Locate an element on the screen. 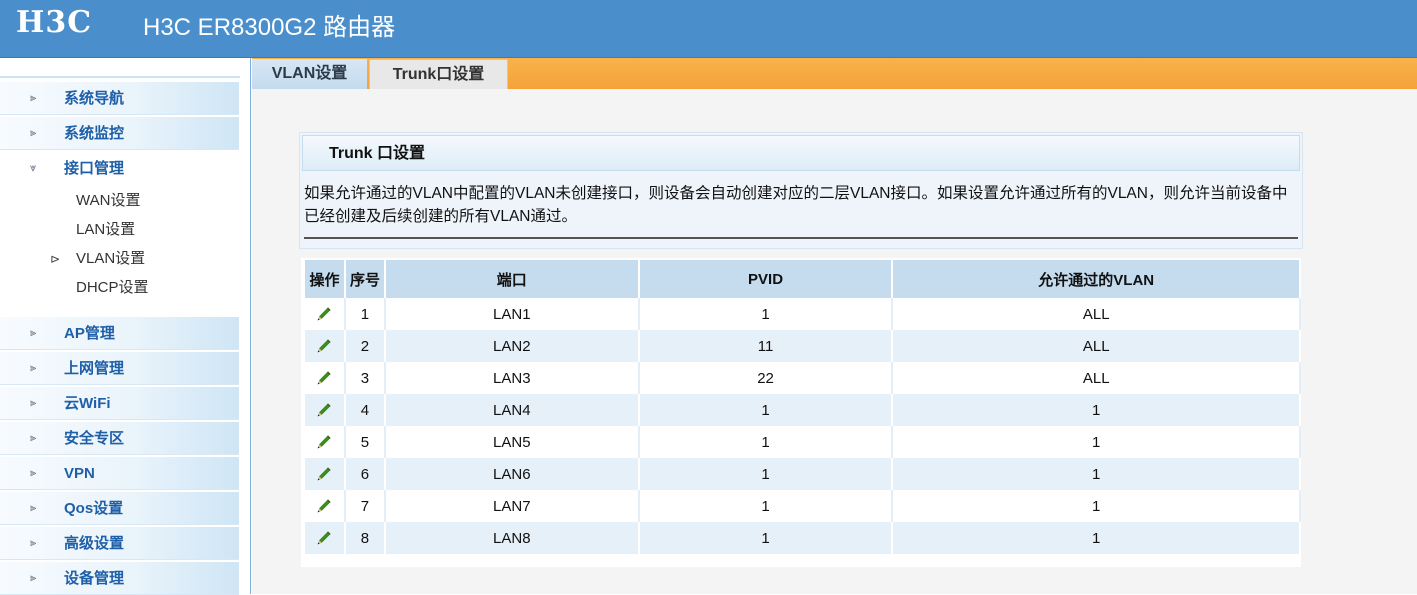 The image size is (1417, 595). sidebar-item-label: 系统导航 is located at coordinates (94, 98).